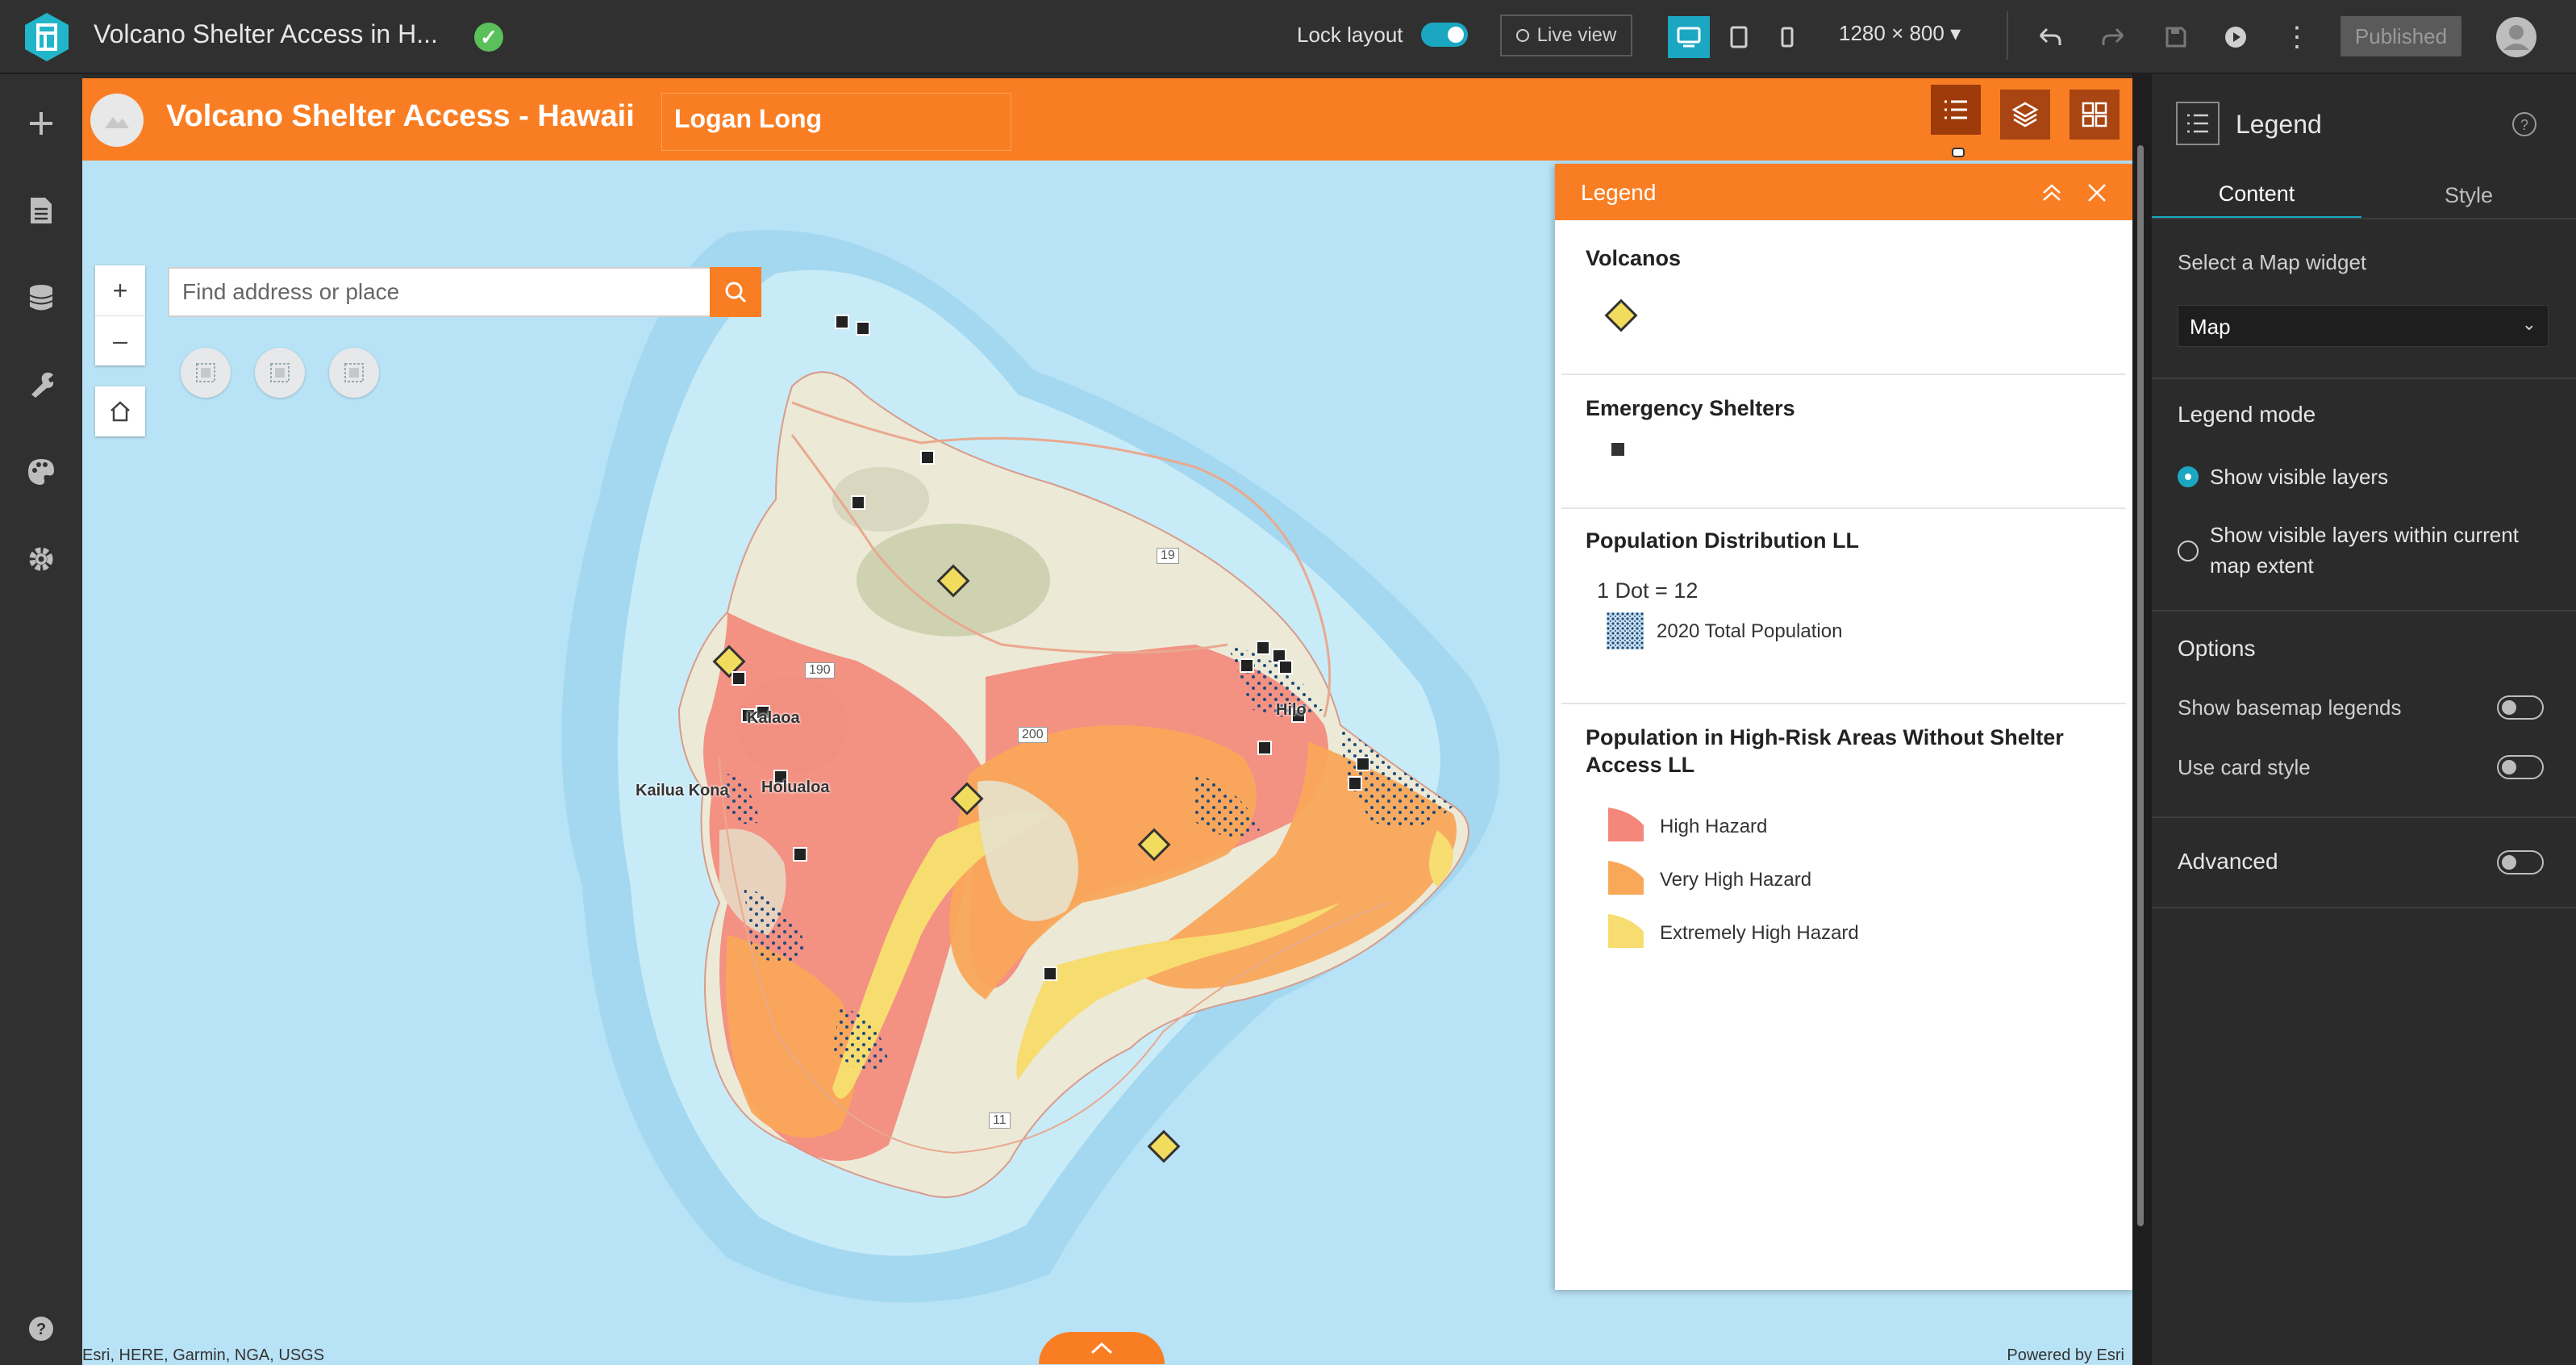  I want to click on extreme-hazard-label: Extremely High Hazard, so click(1759, 933).